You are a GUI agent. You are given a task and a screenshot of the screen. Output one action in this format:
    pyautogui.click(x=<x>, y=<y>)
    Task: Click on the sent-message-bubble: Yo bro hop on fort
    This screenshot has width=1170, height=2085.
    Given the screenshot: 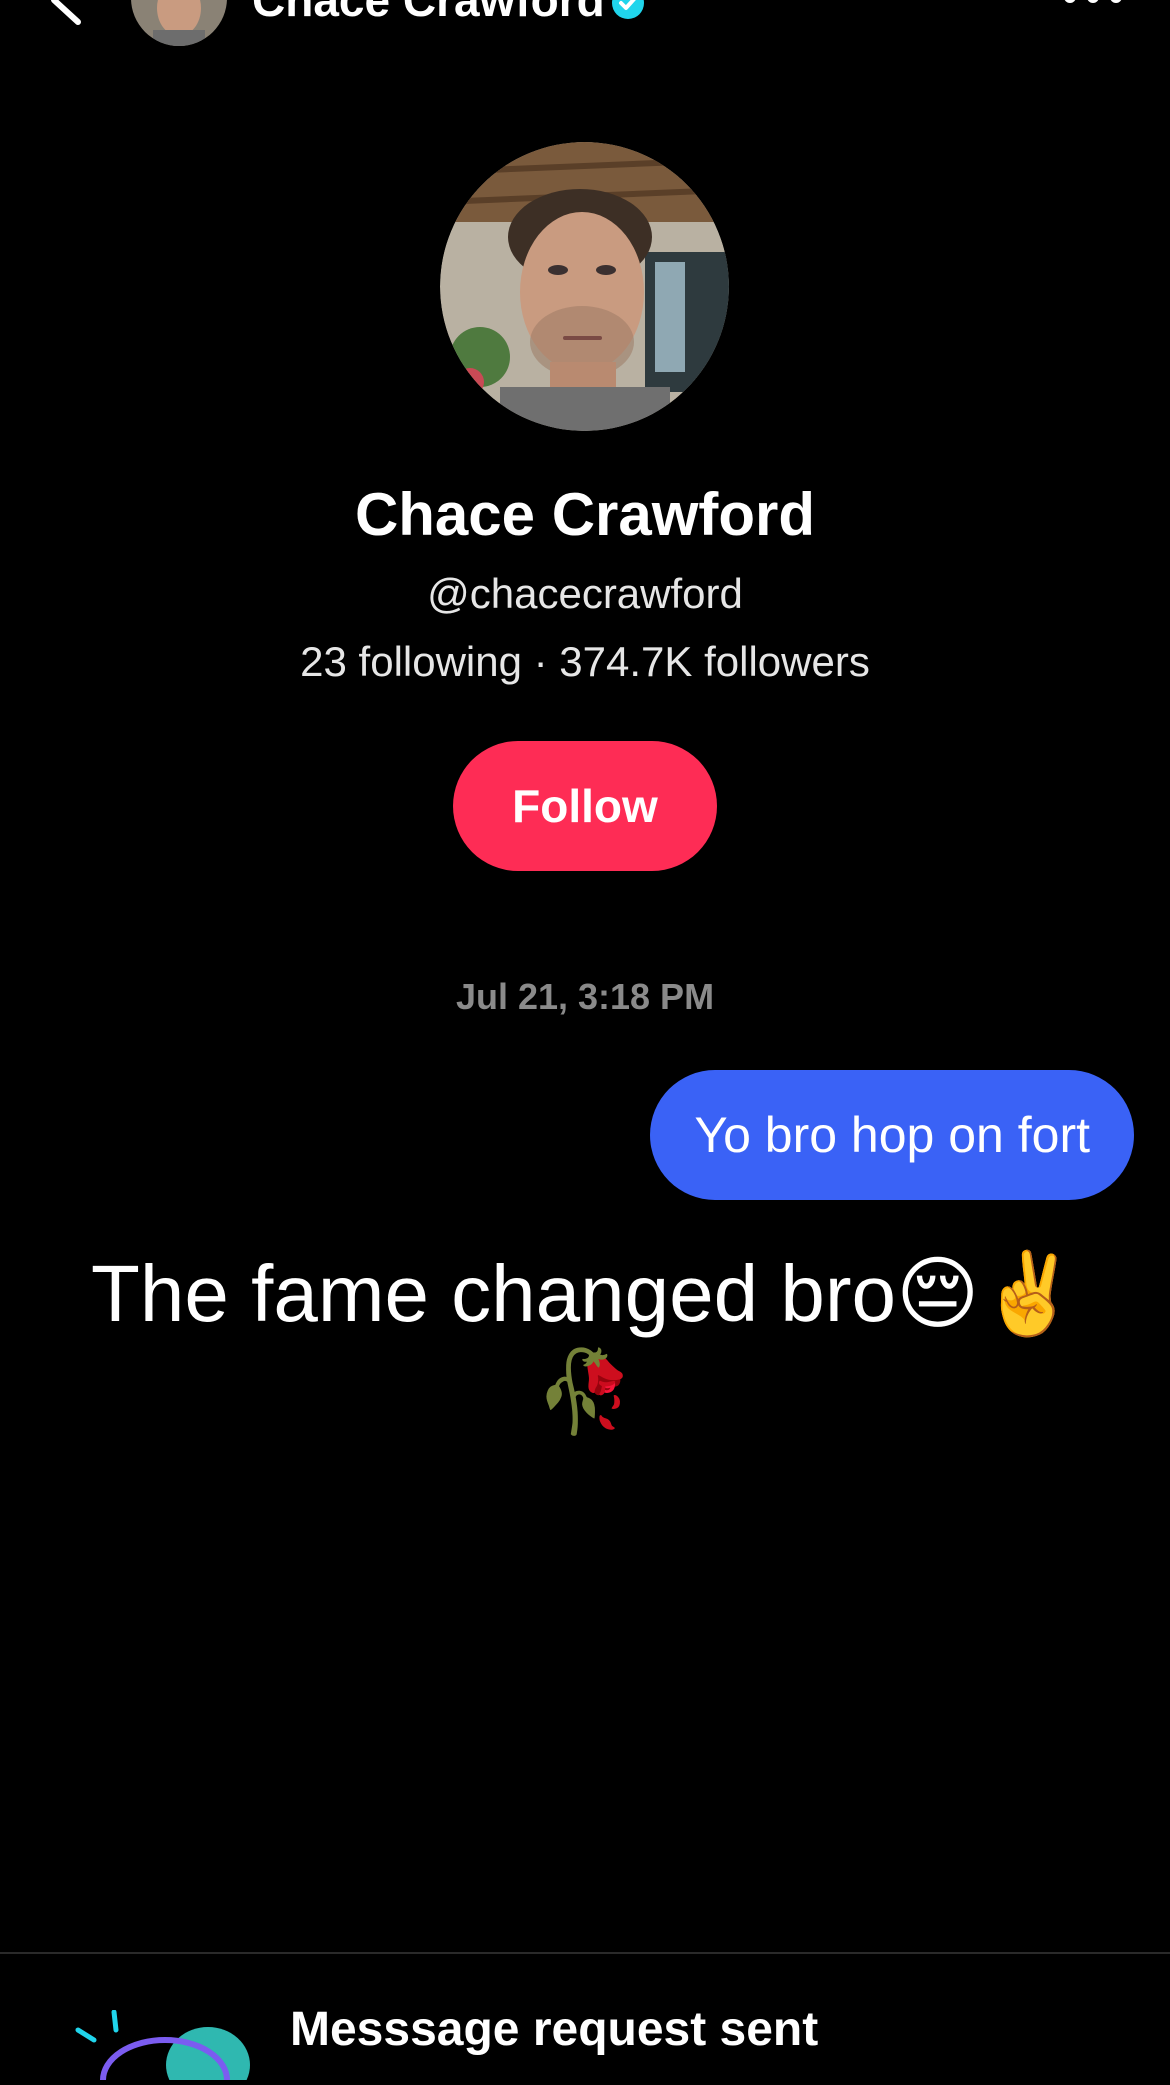 What is the action you would take?
    pyautogui.click(x=892, y=1135)
    